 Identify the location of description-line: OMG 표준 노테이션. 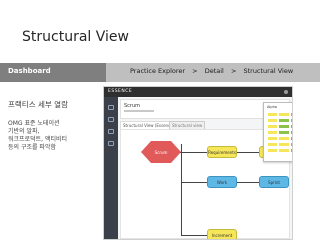
(34, 123).